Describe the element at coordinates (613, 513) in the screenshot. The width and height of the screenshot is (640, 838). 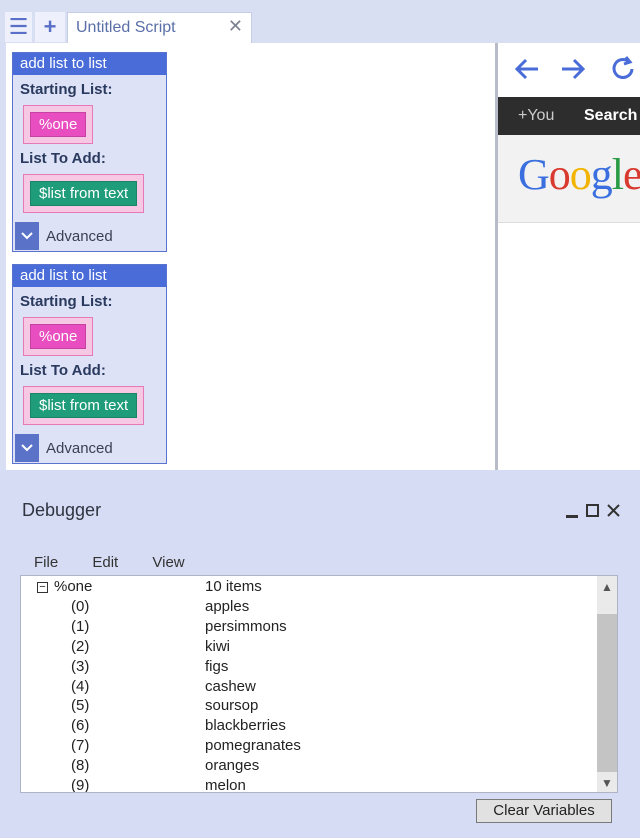
I see `close-icon` at that location.